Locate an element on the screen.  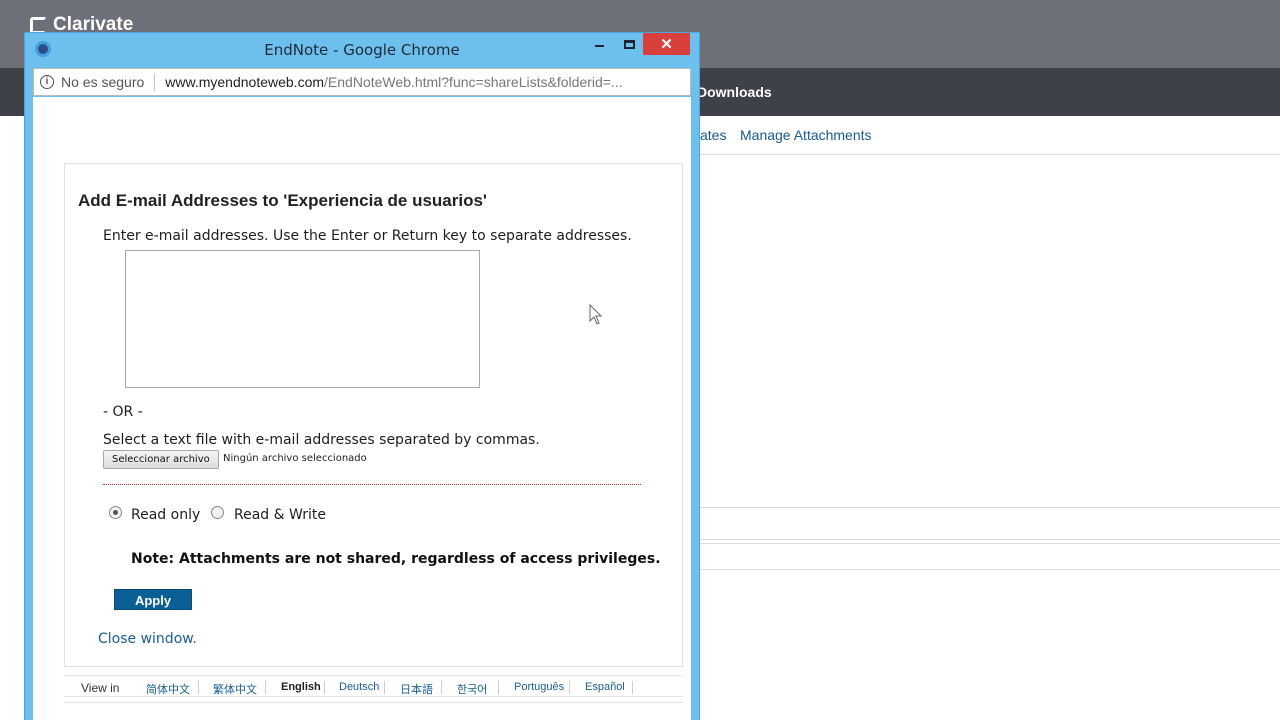
view-in-label: View in is located at coordinates (100, 688).